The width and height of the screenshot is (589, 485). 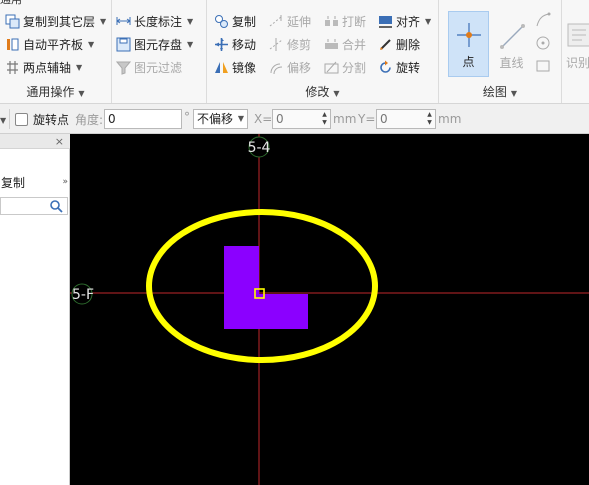 I want to click on two-point-axis-button: 两点辅轴 ▼, so click(x=43, y=67).